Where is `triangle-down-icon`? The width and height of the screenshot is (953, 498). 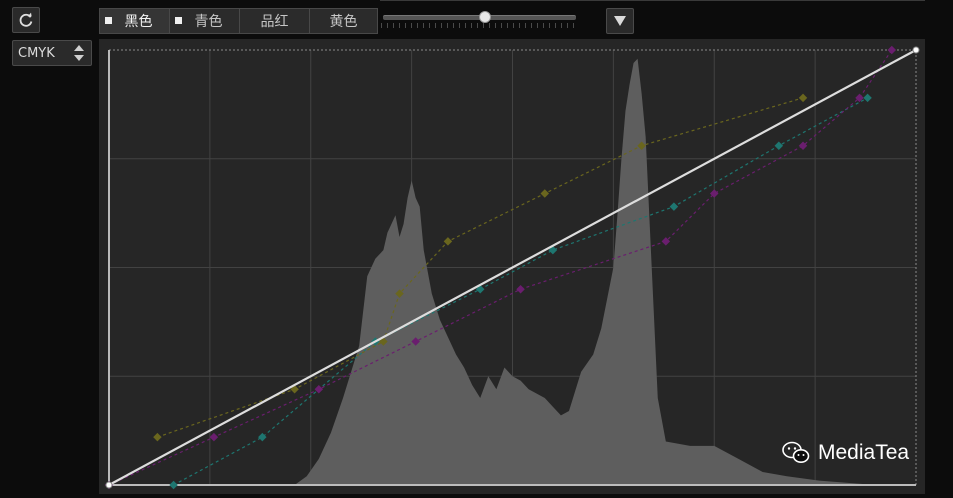 triangle-down-icon is located at coordinates (620, 21).